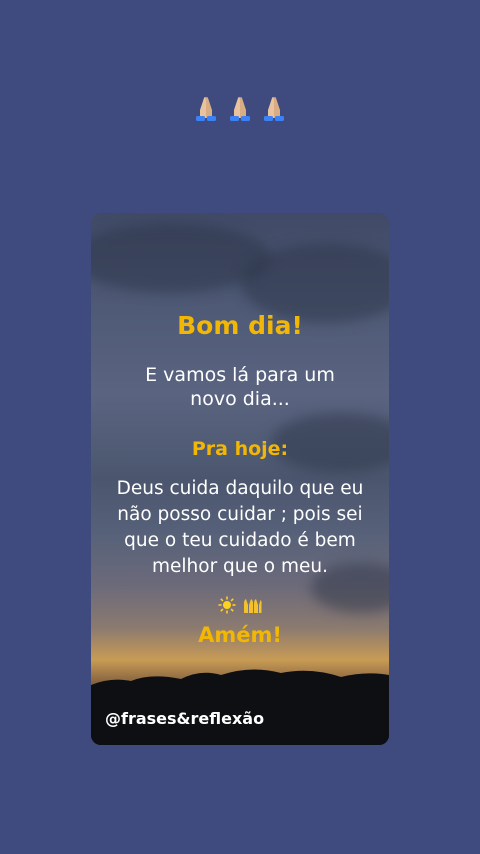 This screenshot has width=480, height=854. I want to click on raised-hands-icon, so click(252, 606).